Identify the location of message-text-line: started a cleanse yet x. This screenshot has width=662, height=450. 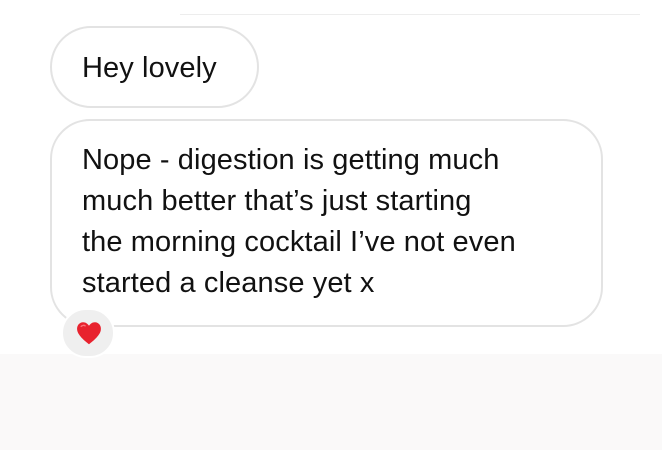
(228, 283).